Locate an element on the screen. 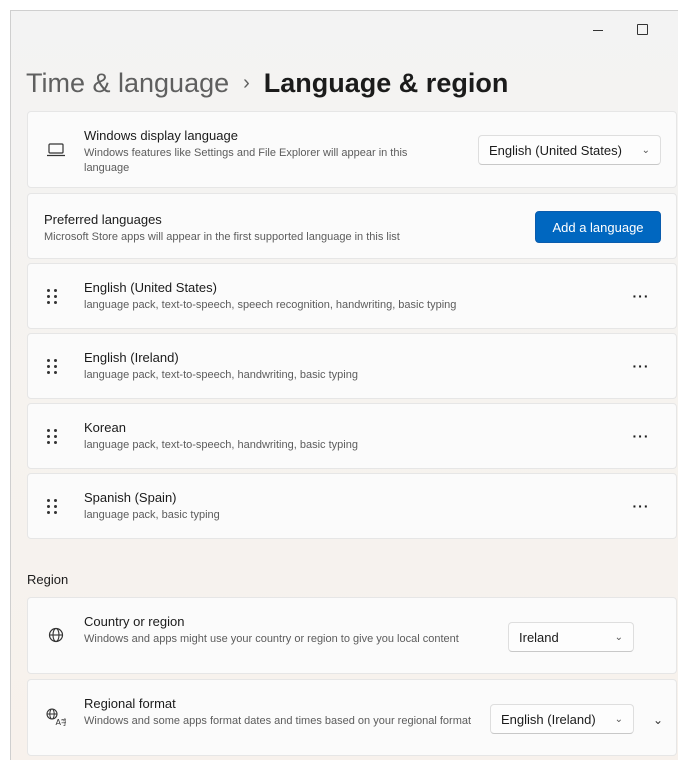 The height and width of the screenshot is (760, 678). language-format-icon: A字 is located at coordinates (56, 717).